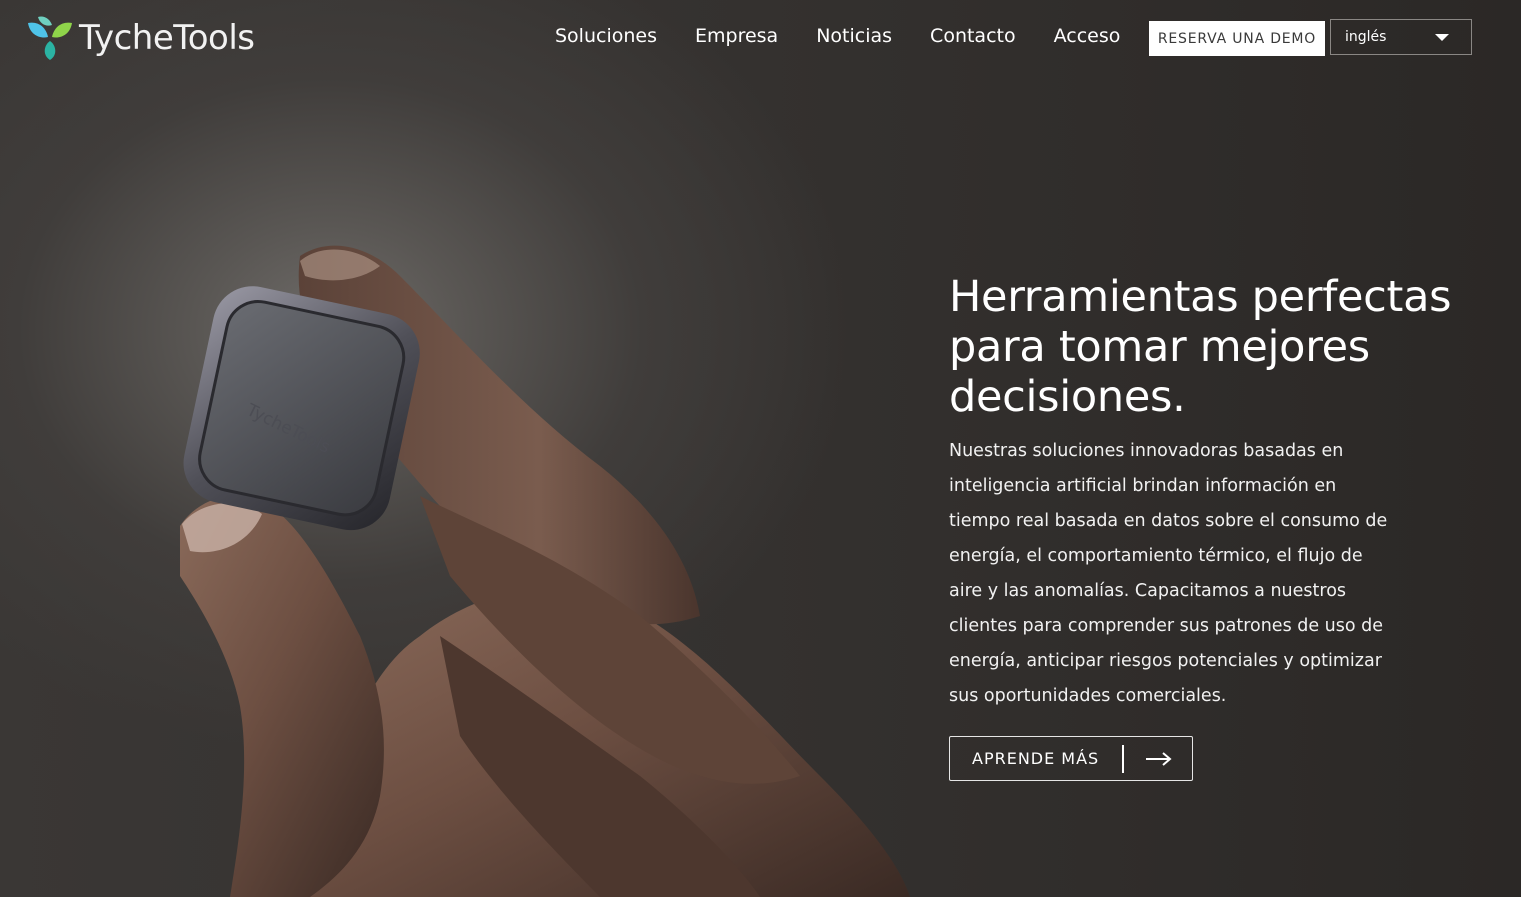 Image resolution: width=1521 pixels, height=897 pixels. What do you see at coordinates (1442, 37) in the screenshot?
I see `caret-down-icon` at bounding box center [1442, 37].